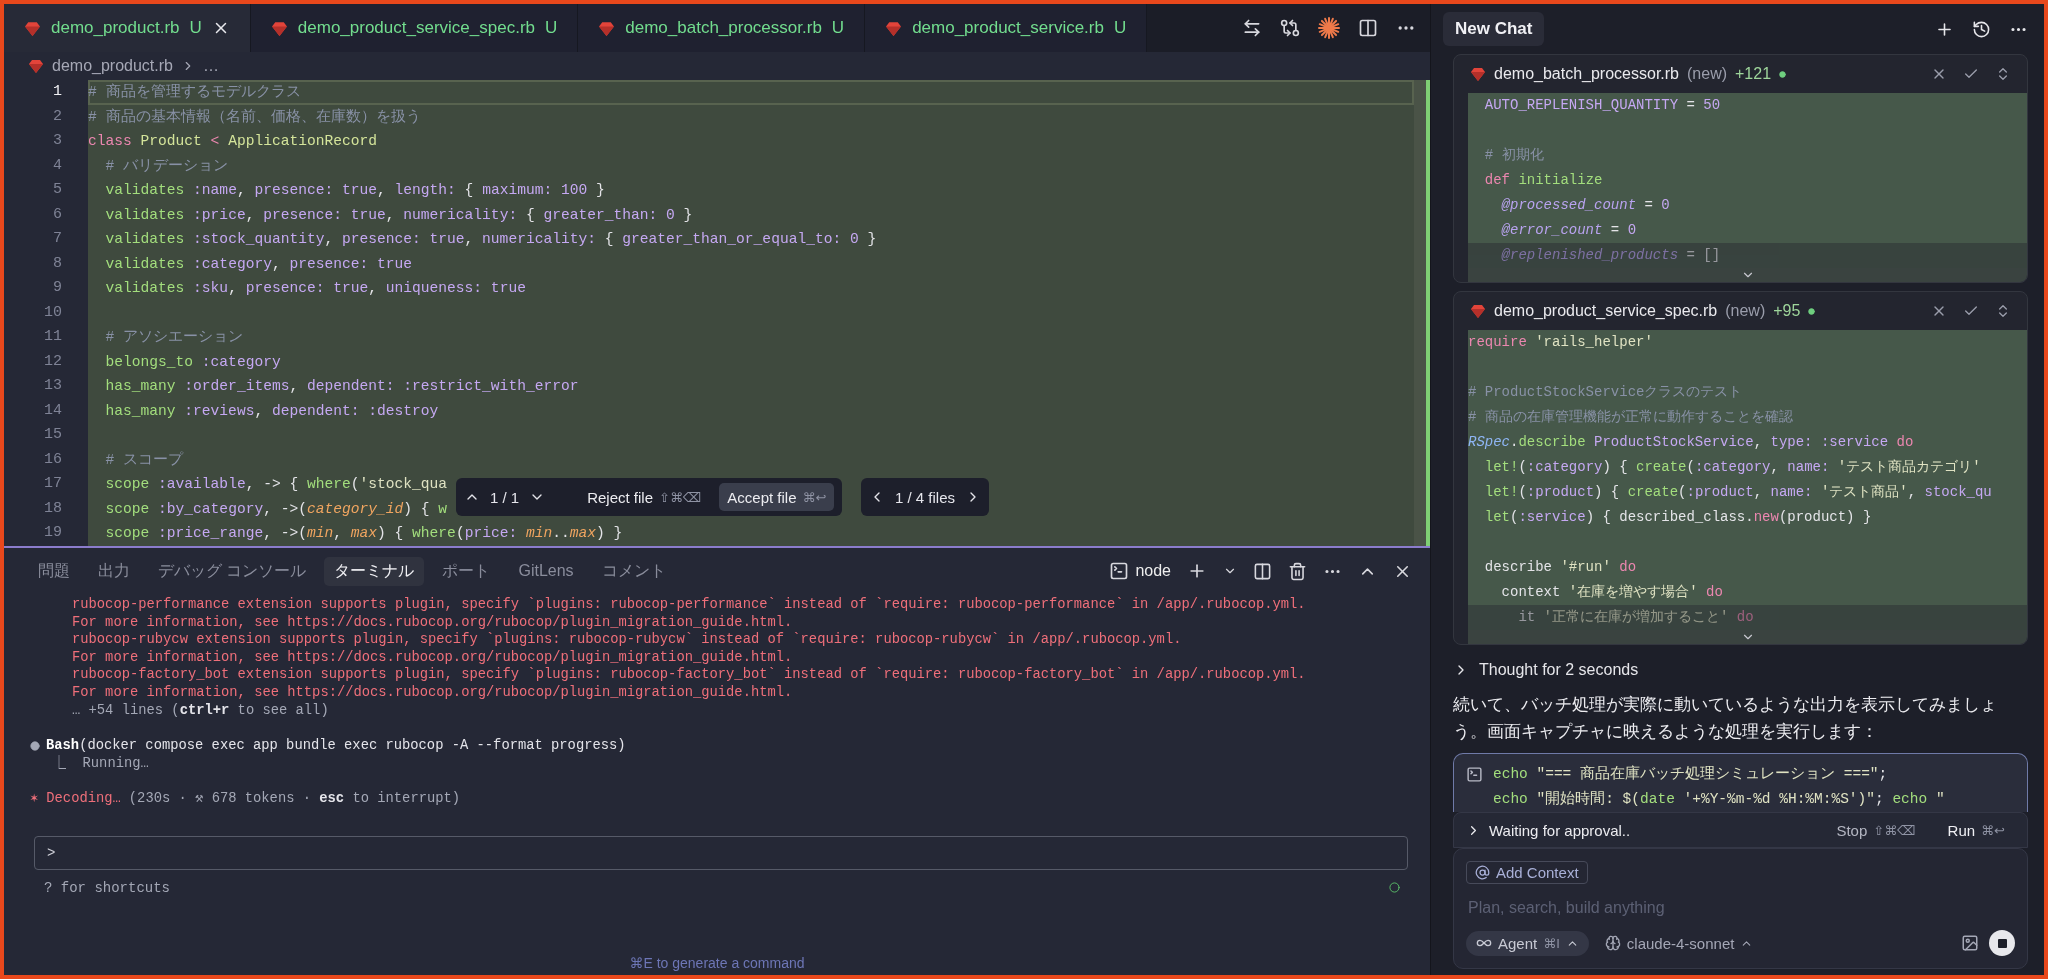  Describe the element at coordinates (201, 710) in the screenshot. I see `terminal-line: … +54 lines (ctrl+r to see all)` at that location.